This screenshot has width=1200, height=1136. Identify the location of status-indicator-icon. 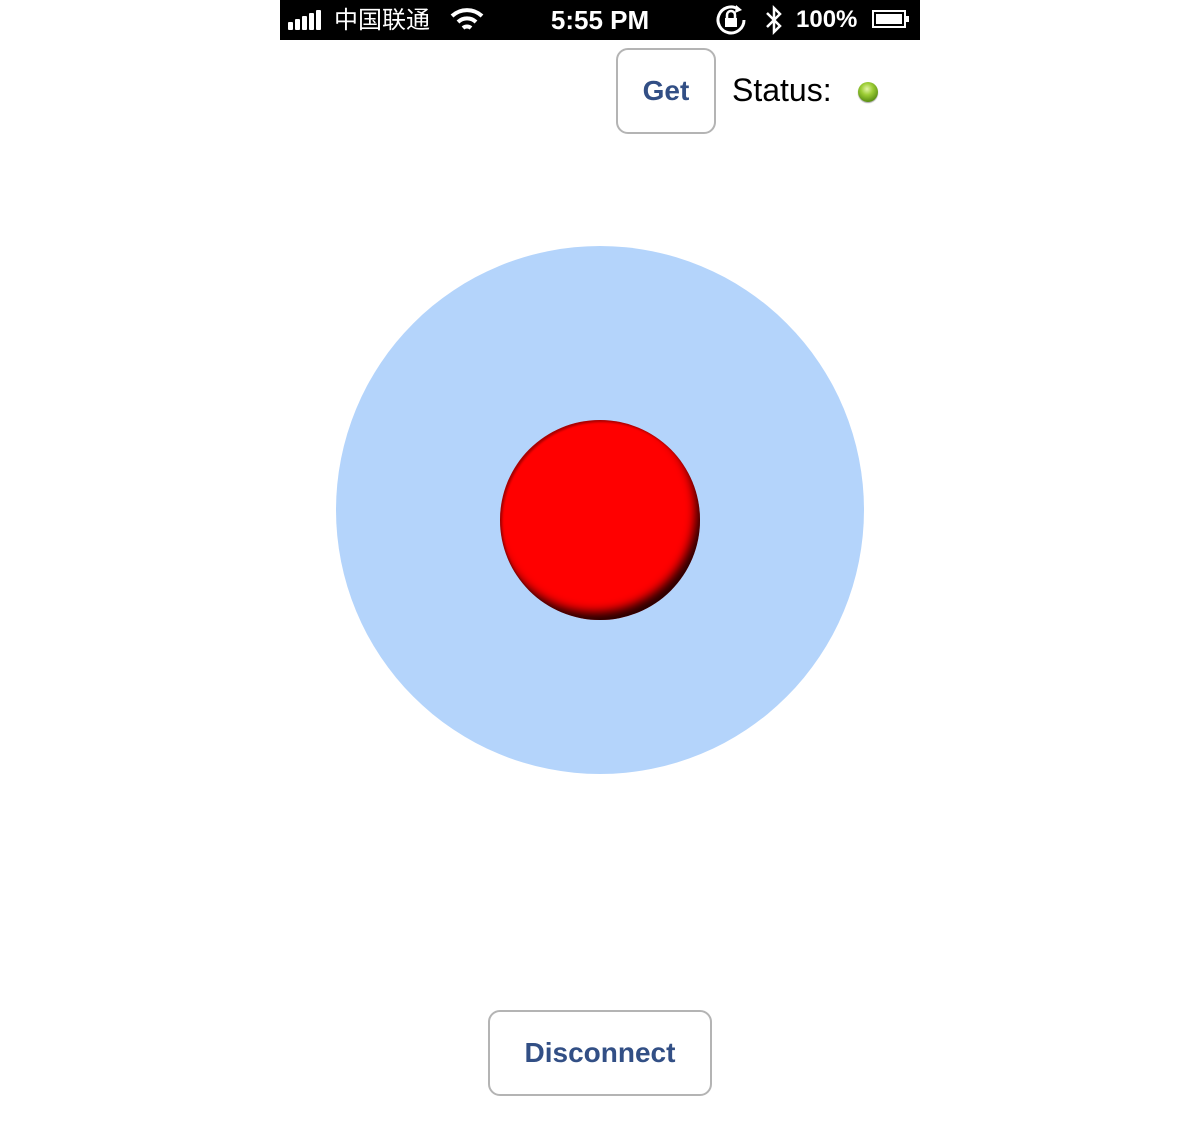
(868, 92).